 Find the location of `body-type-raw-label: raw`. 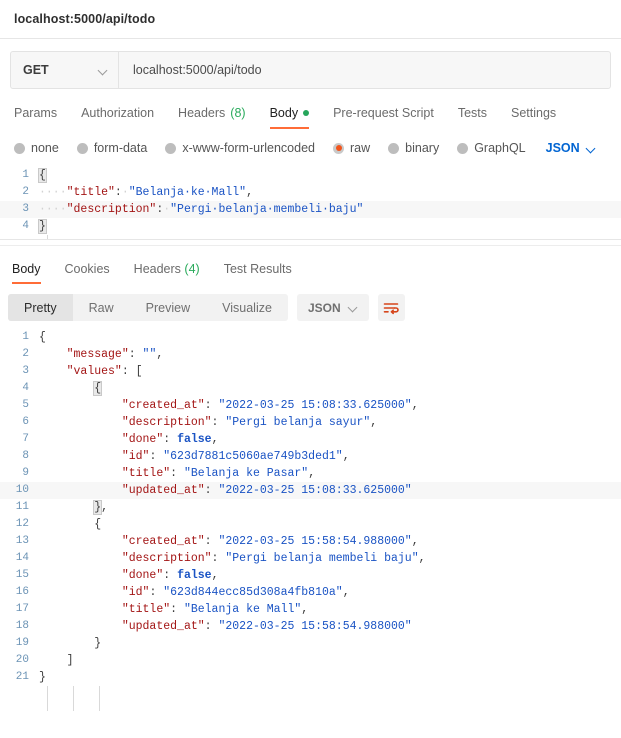

body-type-raw-label: raw is located at coordinates (360, 148).